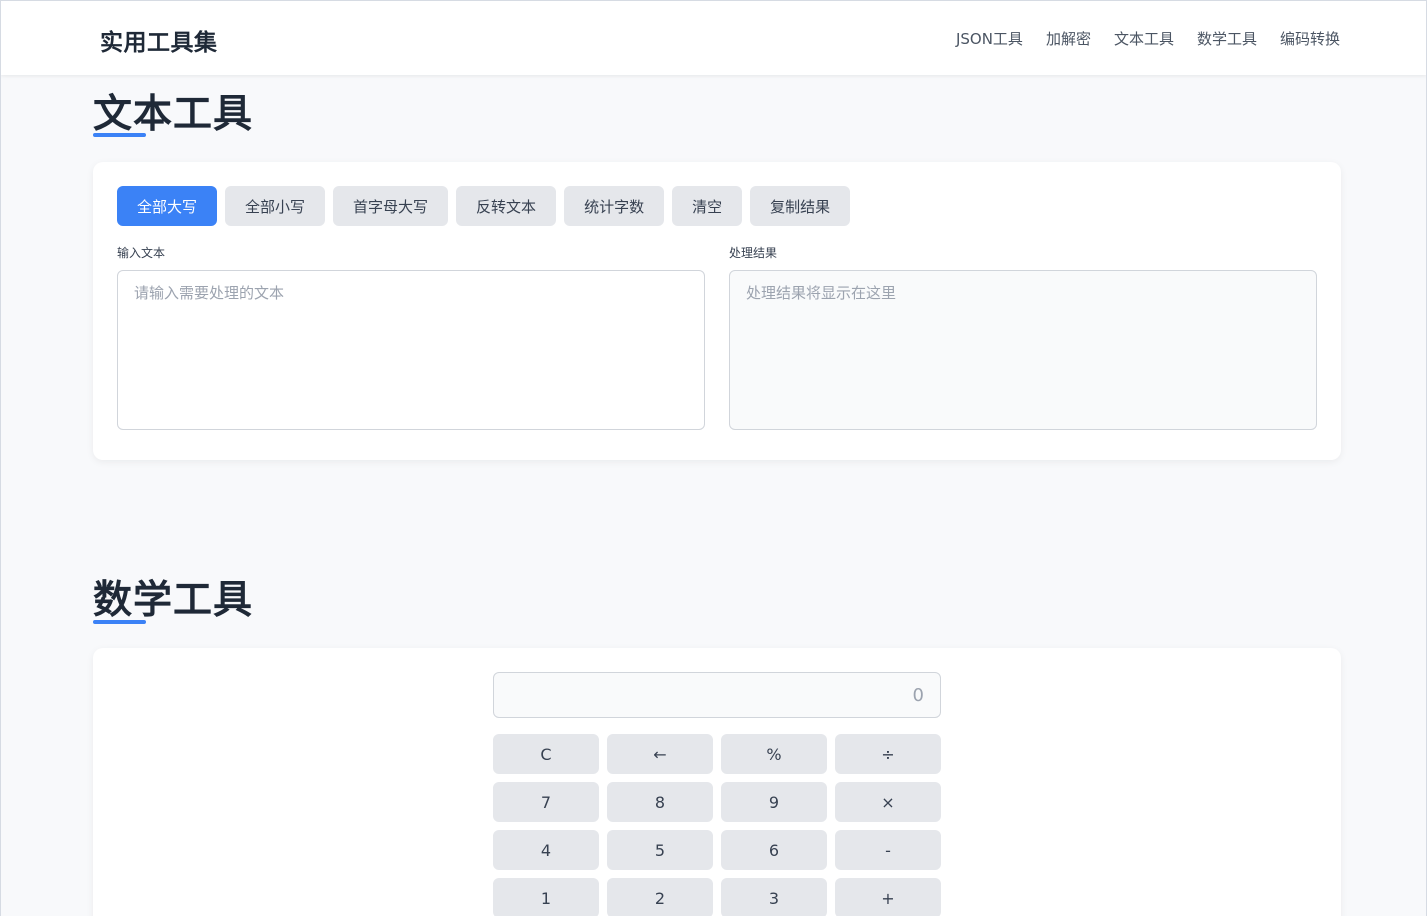 Image resolution: width=1427 pixels, height=916 pixels. I want to click on calc-key-4: 4, so click(546, 850).